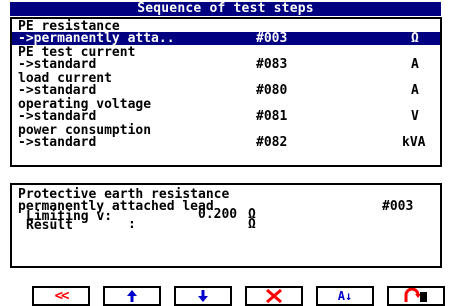 The image size is (452, 306). I want to click on toolbar: << A↓, so click(226, 296).